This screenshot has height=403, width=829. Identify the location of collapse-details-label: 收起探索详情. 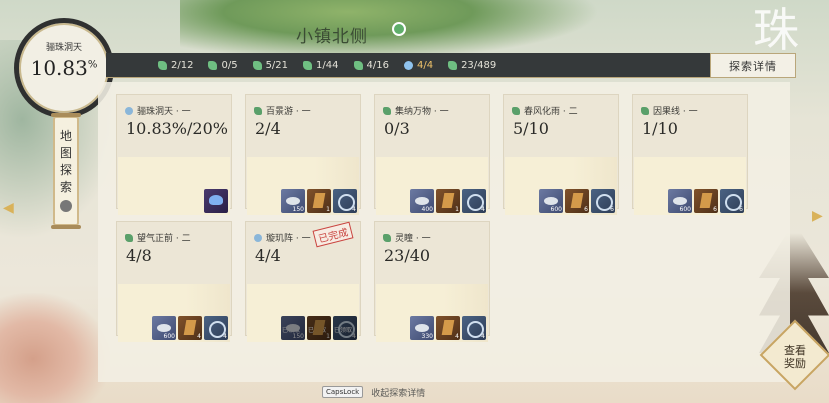
(398, 392).